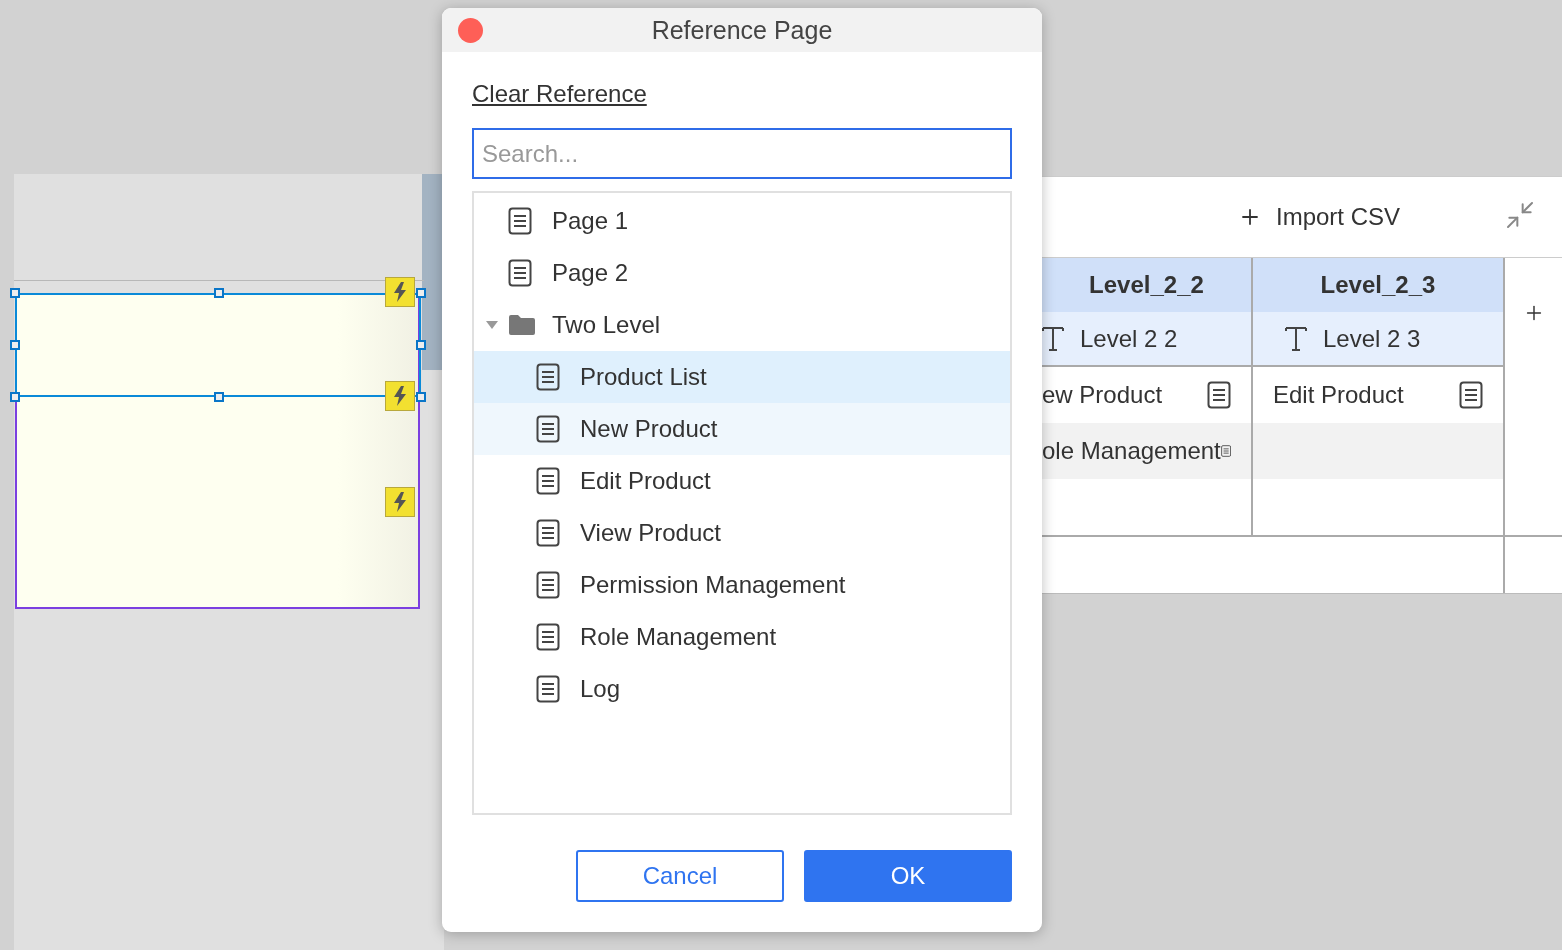 The image size is (1562, 950). I want to click on tree-item-label: Role Management, so click(678, 637).